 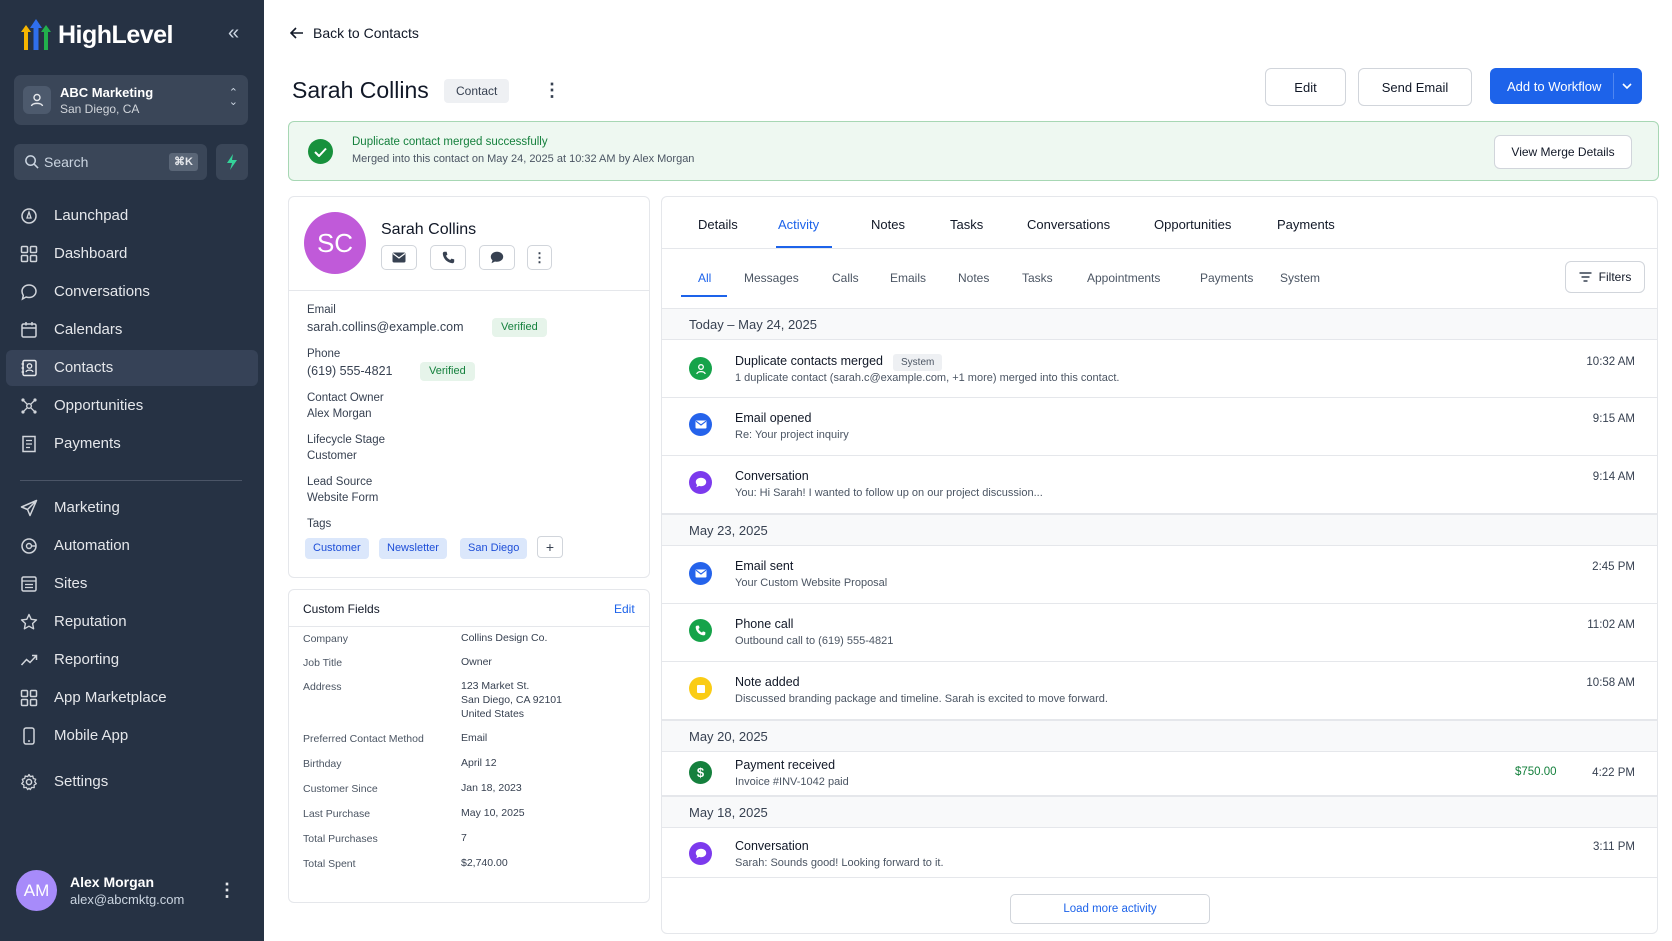 What do you see at coordinates (493, 714) in the screenshot?
I see `field-value: United States` at bounding box center [493, 714].